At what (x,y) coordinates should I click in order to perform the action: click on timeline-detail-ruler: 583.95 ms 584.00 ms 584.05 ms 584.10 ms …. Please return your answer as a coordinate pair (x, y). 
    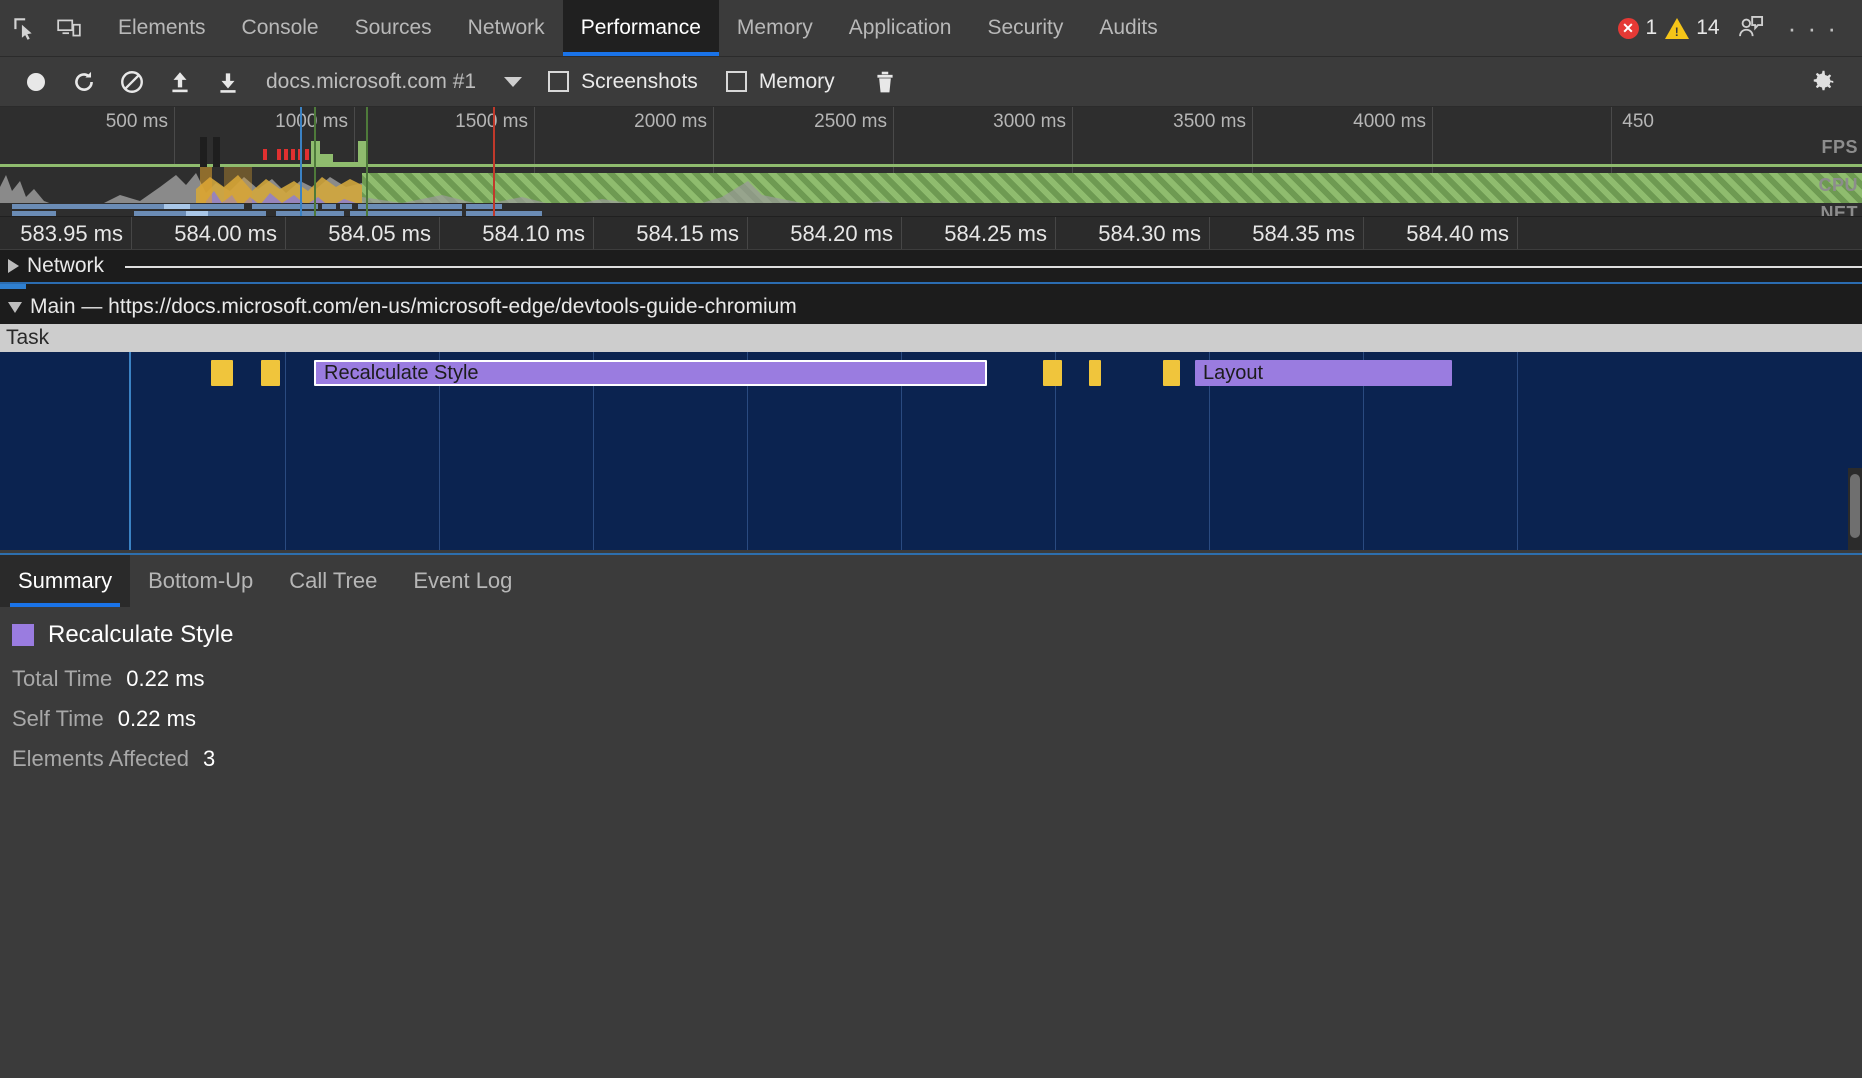
    Looking at the image, I should click on (931, 233).